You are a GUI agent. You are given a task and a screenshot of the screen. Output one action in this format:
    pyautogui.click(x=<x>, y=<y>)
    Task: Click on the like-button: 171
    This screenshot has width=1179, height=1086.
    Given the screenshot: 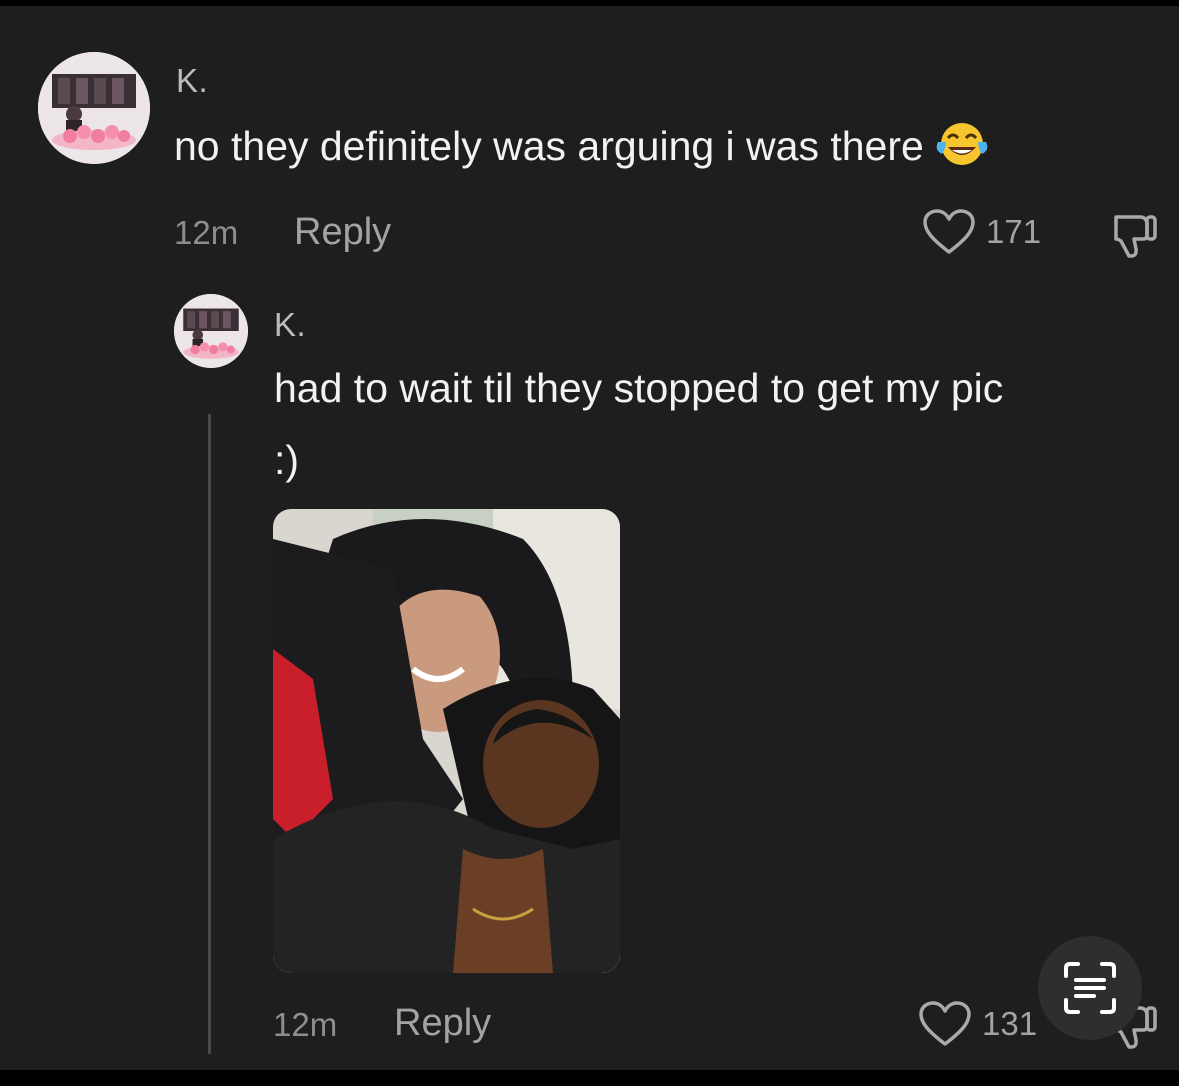 What is the action you would take?
    pyautogui.click(x=981, y=232)
    